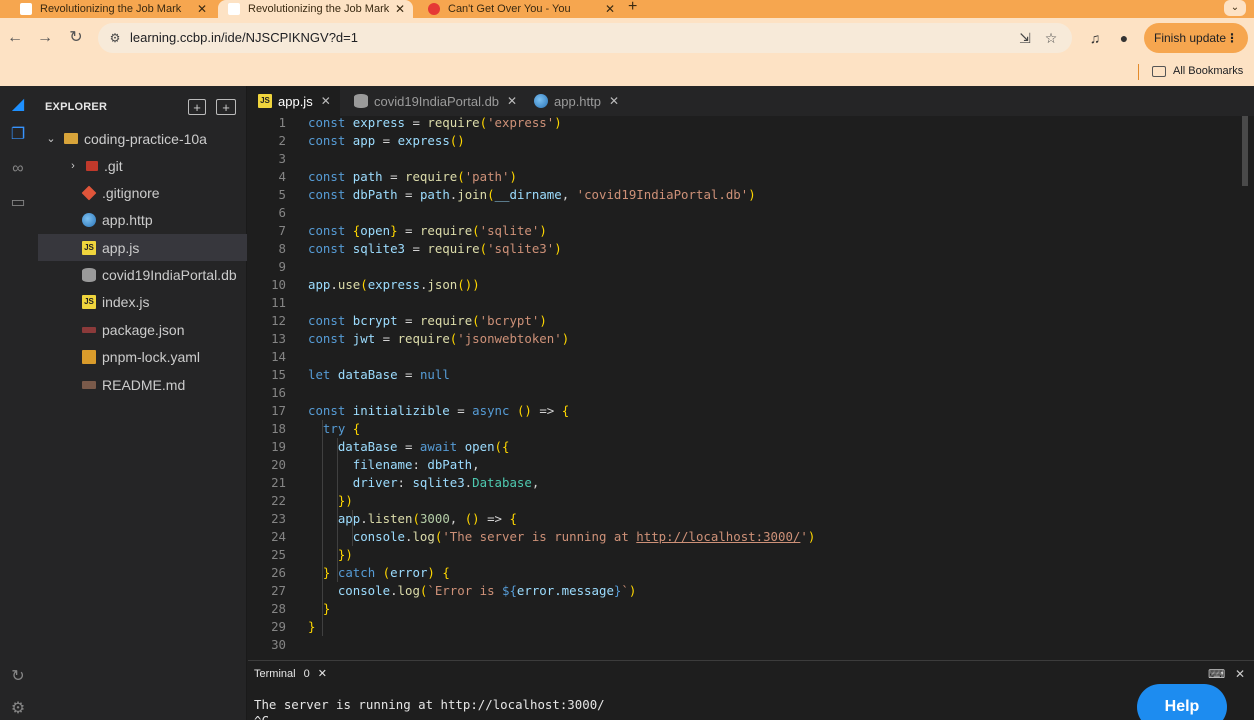 Image resolution: width=1254 pixels, height=720 pixels. I want to click on tab-db: covid19IndiaPortal.db ✕, so click(432, 101).